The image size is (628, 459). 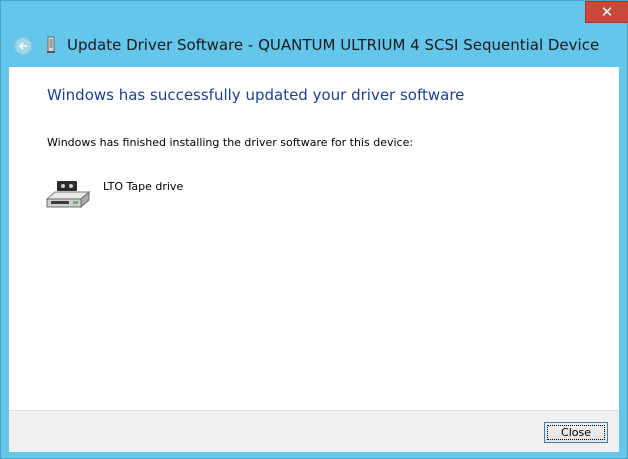 I want to click on tape-device-icon, so click(x=51, y=44).